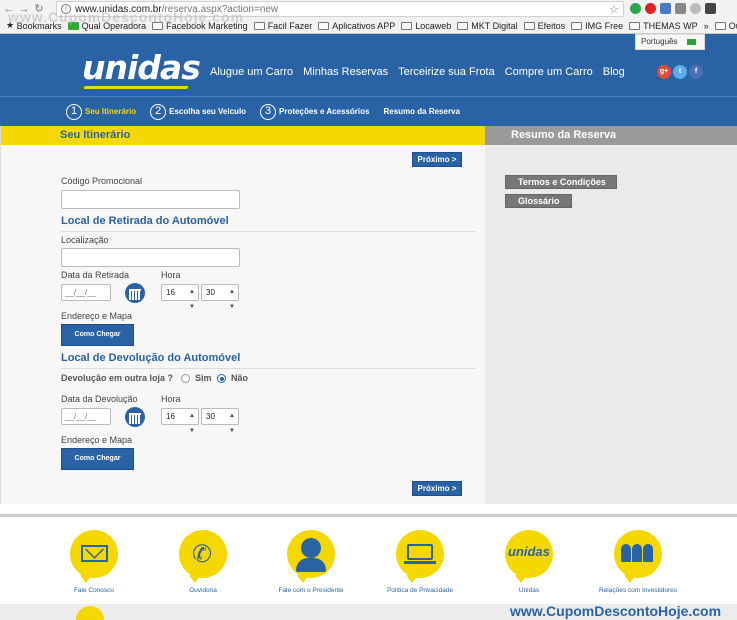 This screenshot has width=737, height=620. What do you see at coordinates (663, 26) in the screenshot?
I see `bookmark-item: THEMAS WP` at bounding box center [663, 26].